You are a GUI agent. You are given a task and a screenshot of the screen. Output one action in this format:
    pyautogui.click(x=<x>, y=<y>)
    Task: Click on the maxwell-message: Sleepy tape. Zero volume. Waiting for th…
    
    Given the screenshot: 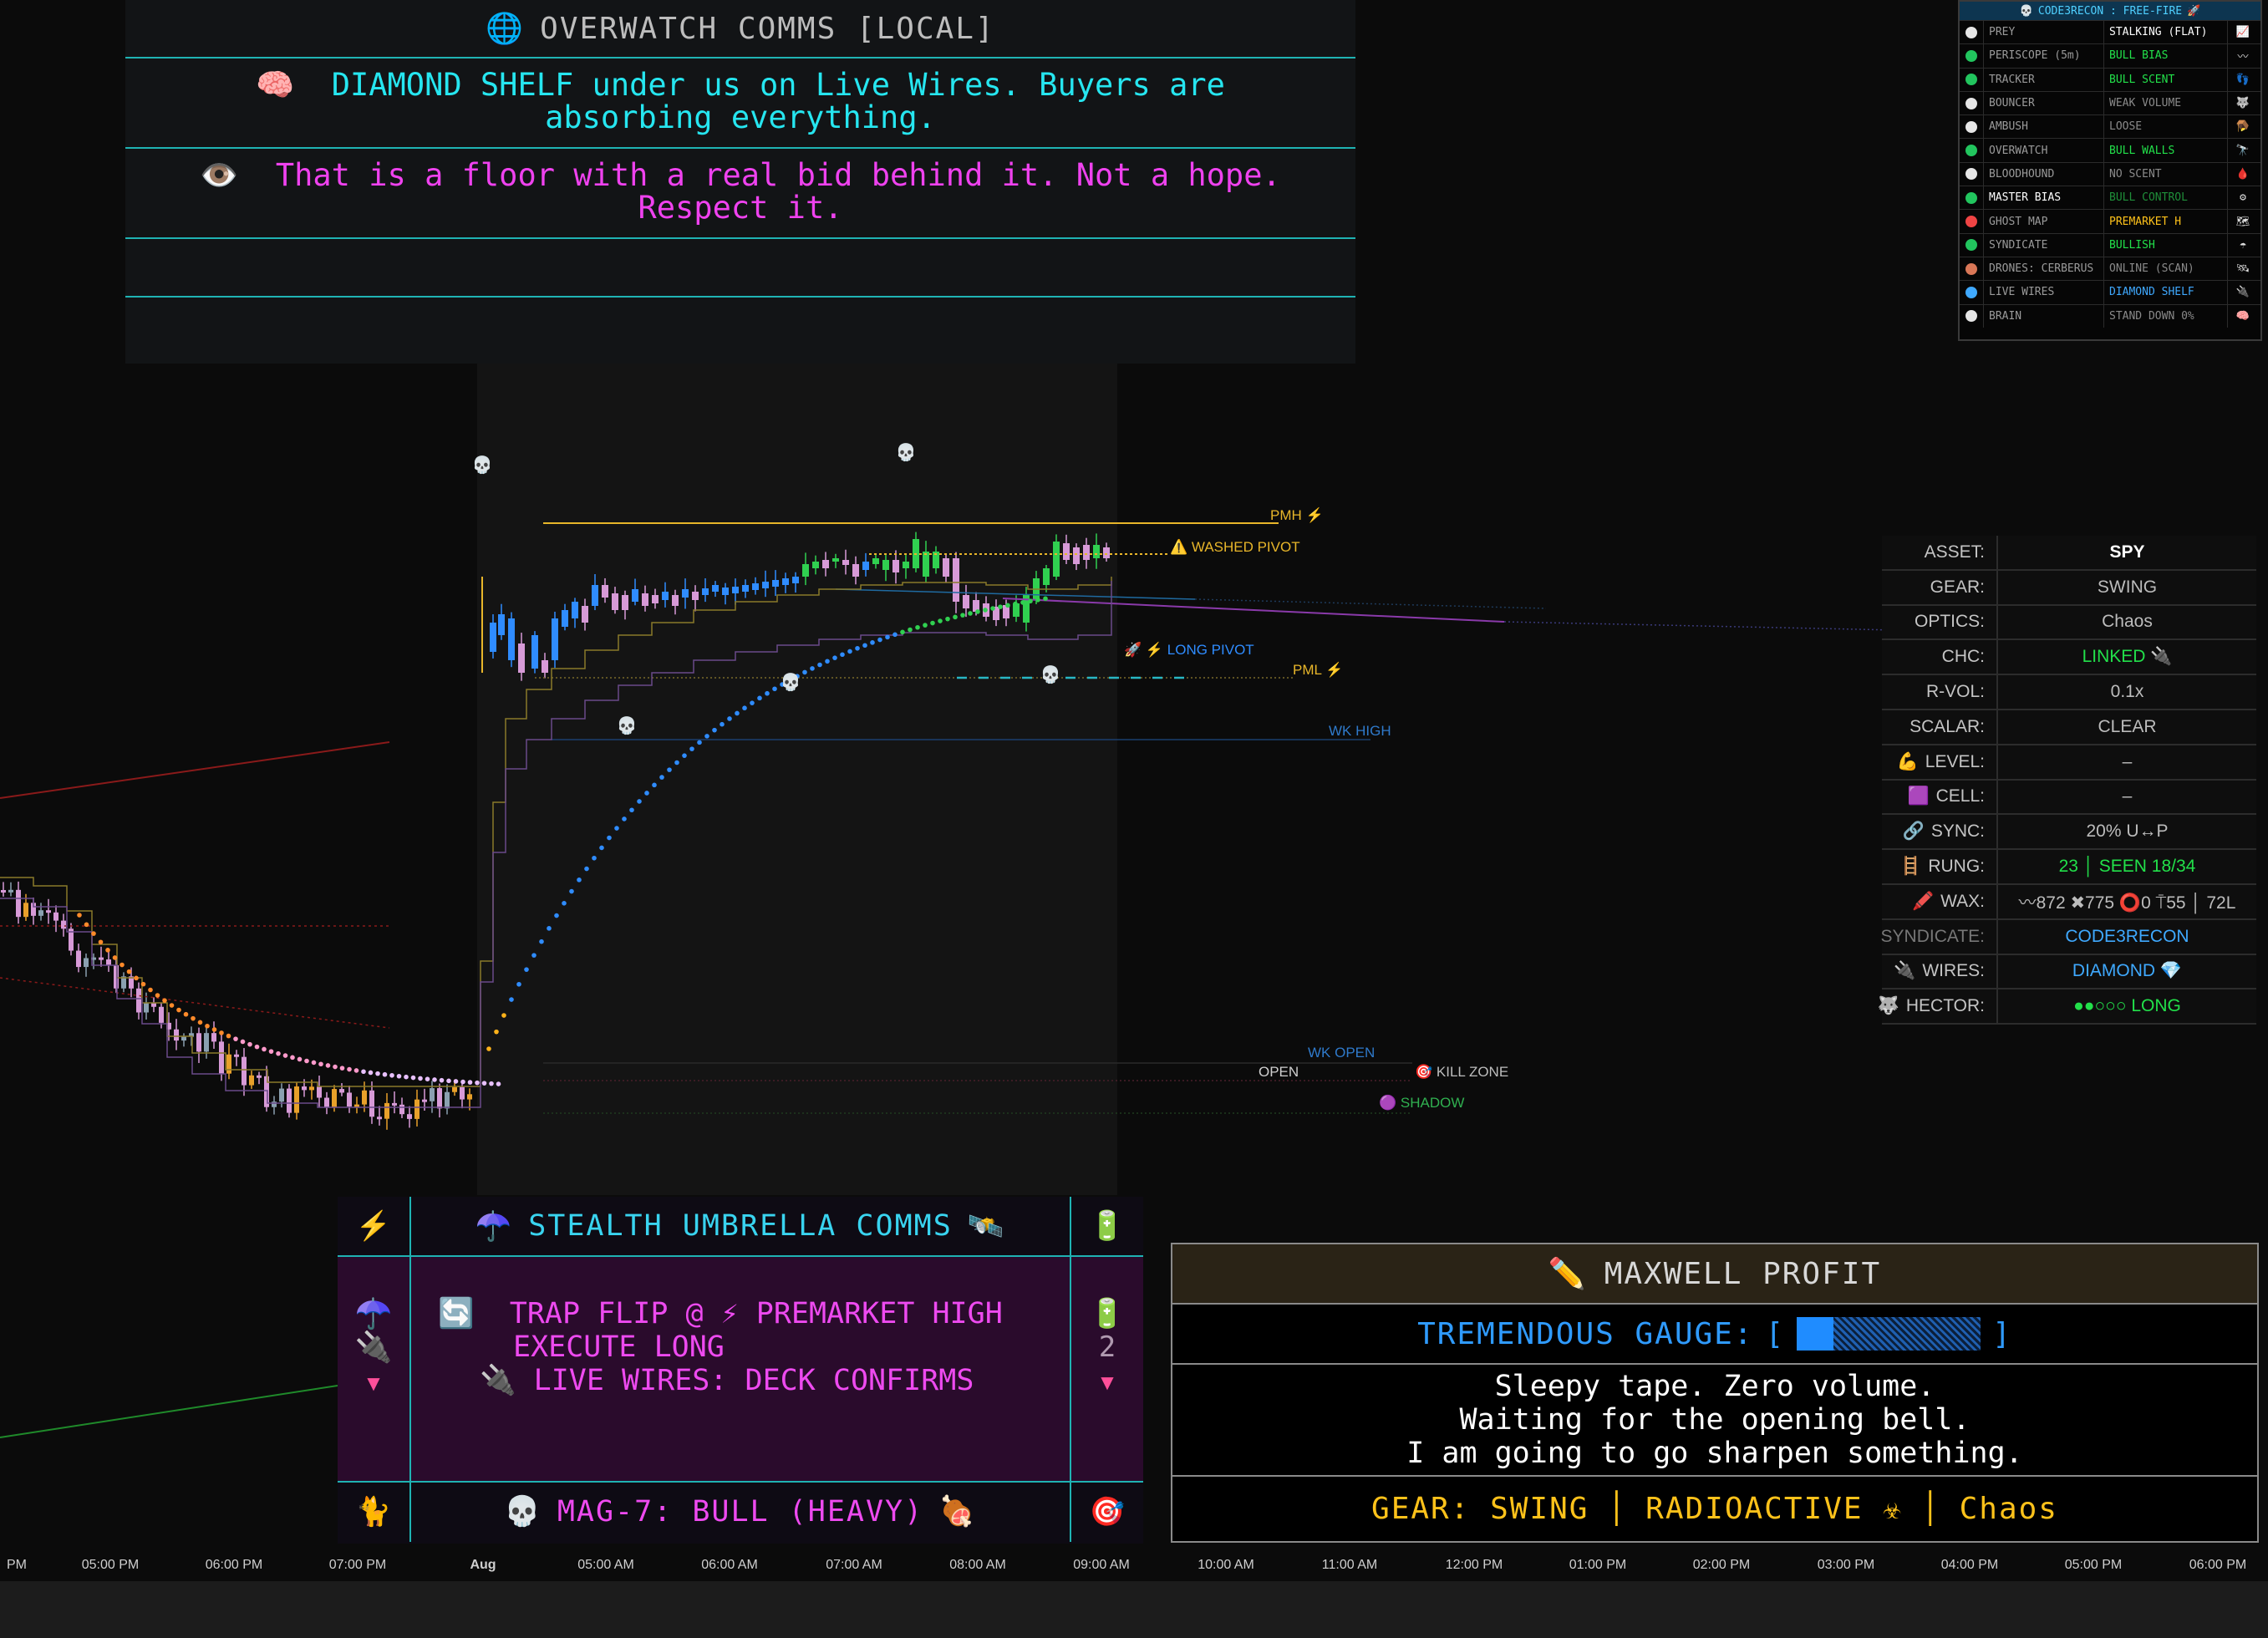 What is the action you would take?
    pyautogui.click(x=1714, y=1421)
    